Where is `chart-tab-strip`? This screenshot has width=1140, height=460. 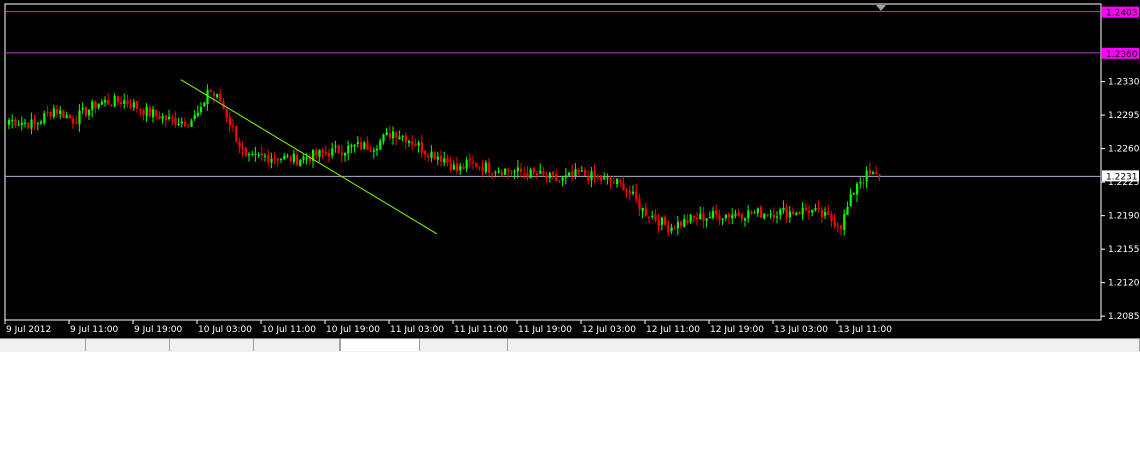
chart-tab-strip is located at coordinates (570, 345).